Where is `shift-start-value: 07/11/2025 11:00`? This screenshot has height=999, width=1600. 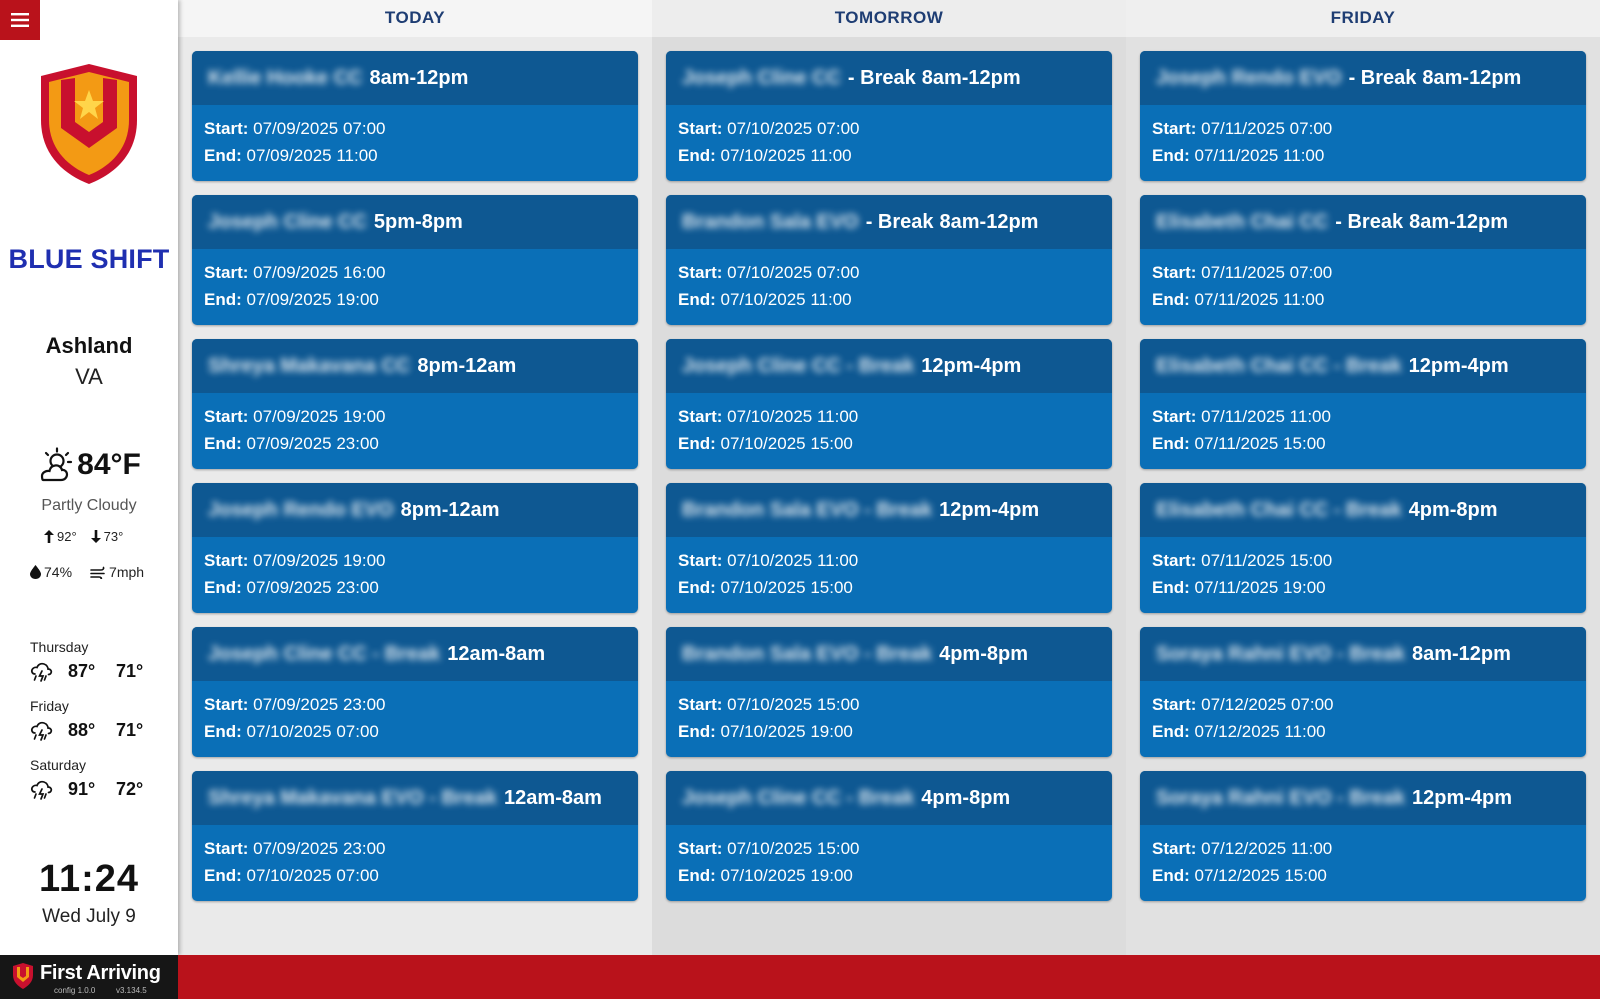
shift-start-value: 07/11/2025 11:00 is located at coordinates (1266, 416).